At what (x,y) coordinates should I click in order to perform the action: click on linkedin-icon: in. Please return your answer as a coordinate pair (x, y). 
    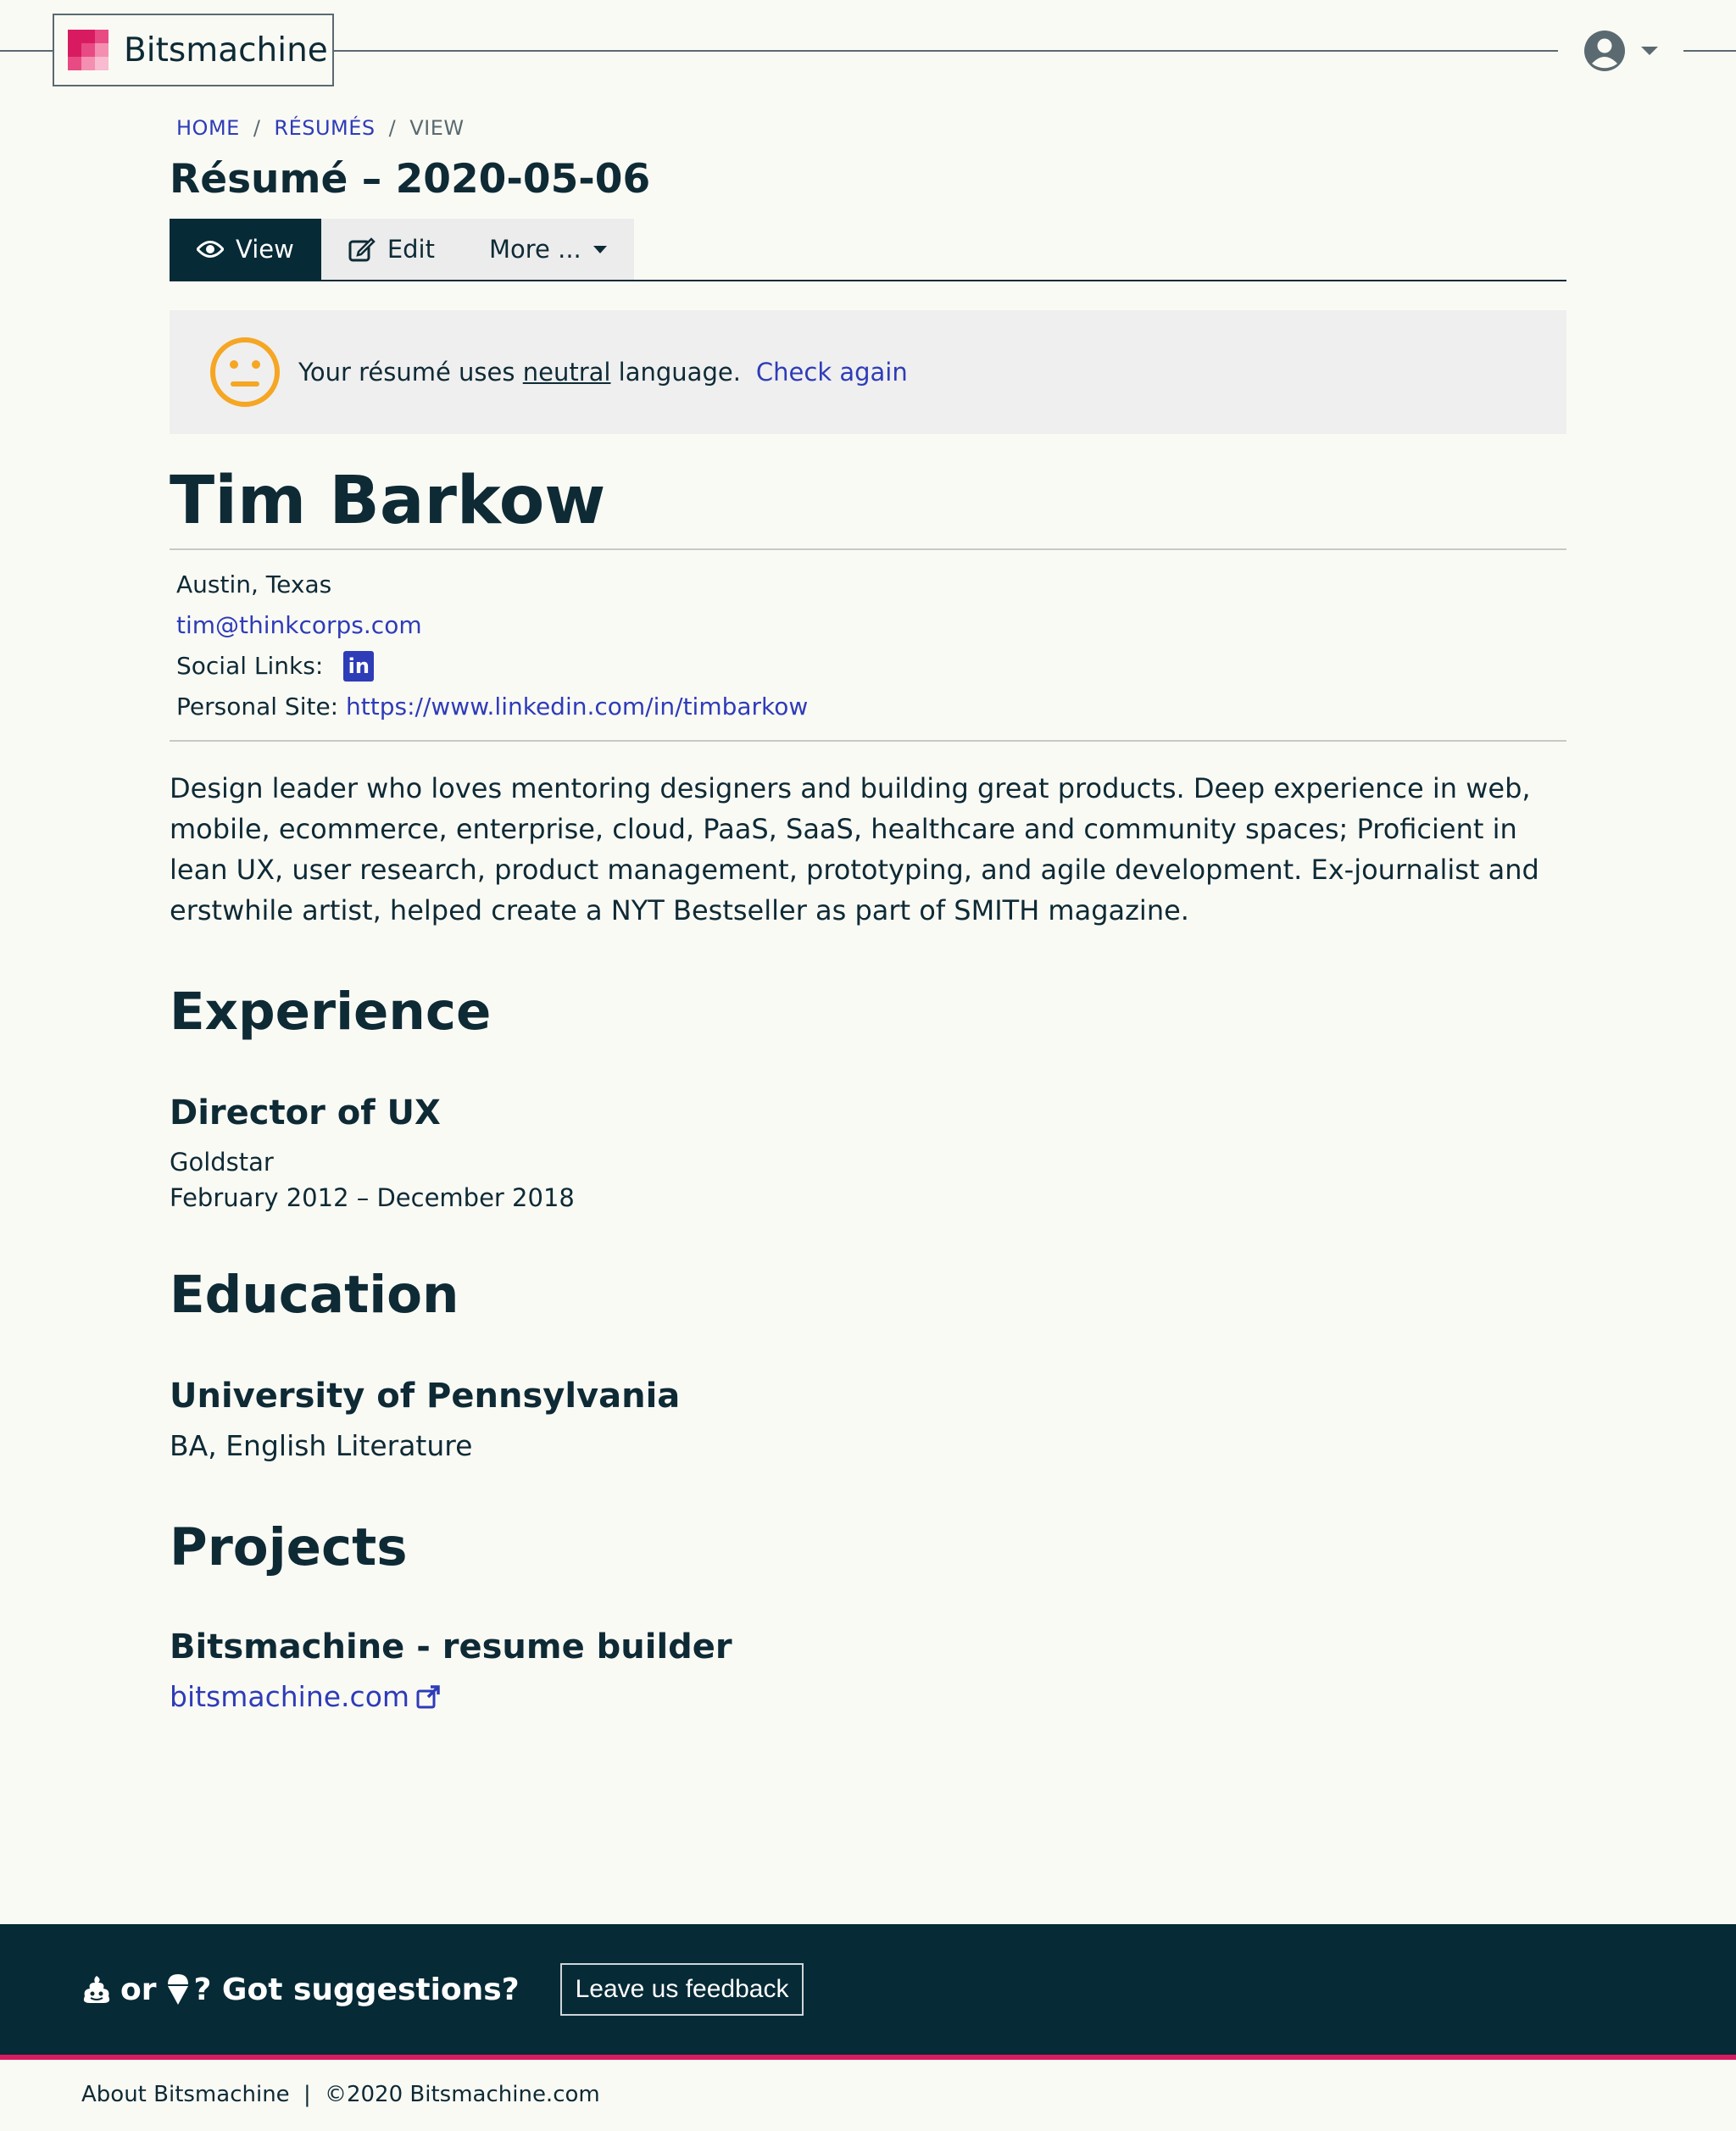
    Looking at the image, I should click on (359, 666).